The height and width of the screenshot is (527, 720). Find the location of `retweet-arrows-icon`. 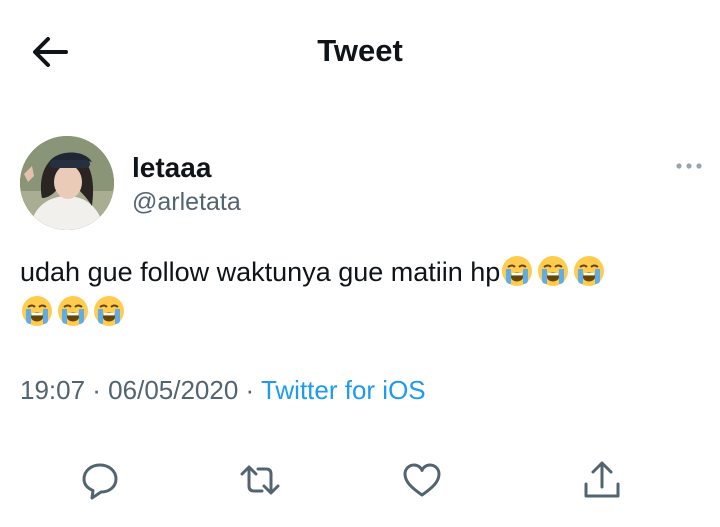

retweet-arrows-icon is located at coordinates (260, 480).